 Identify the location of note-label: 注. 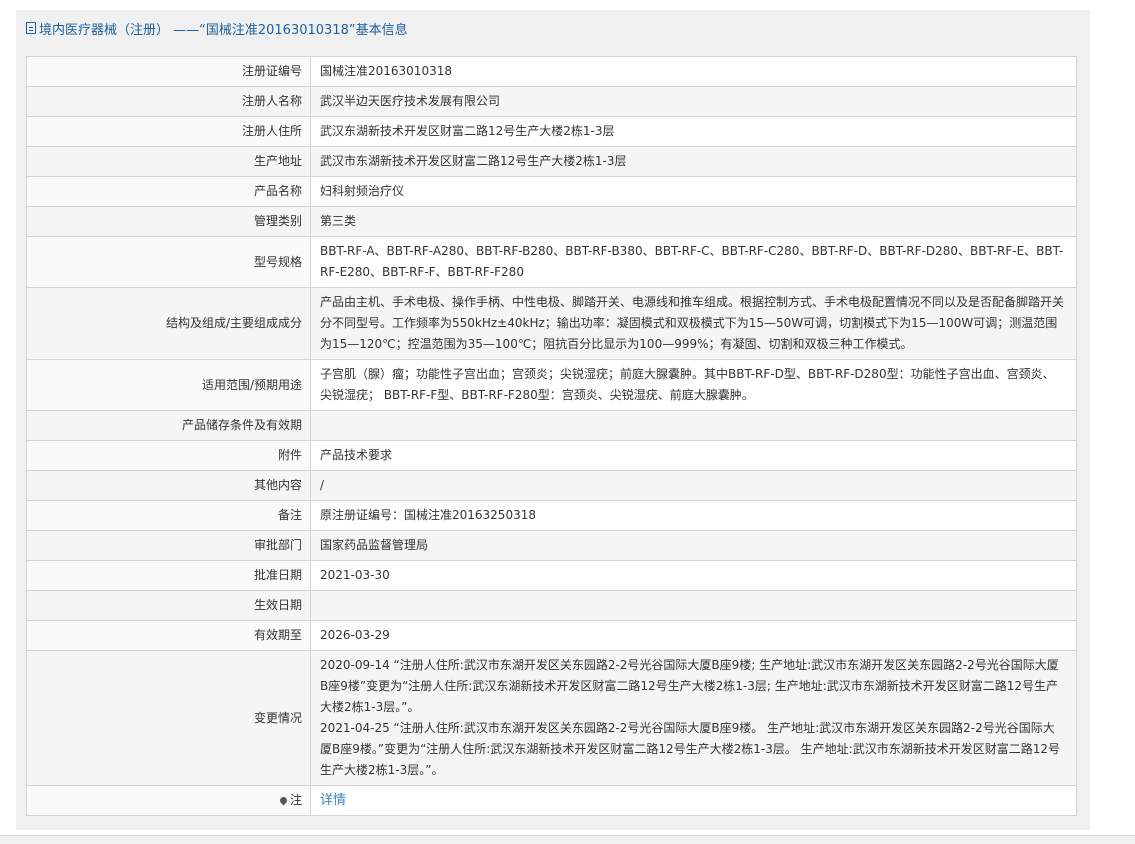
(295, 800).